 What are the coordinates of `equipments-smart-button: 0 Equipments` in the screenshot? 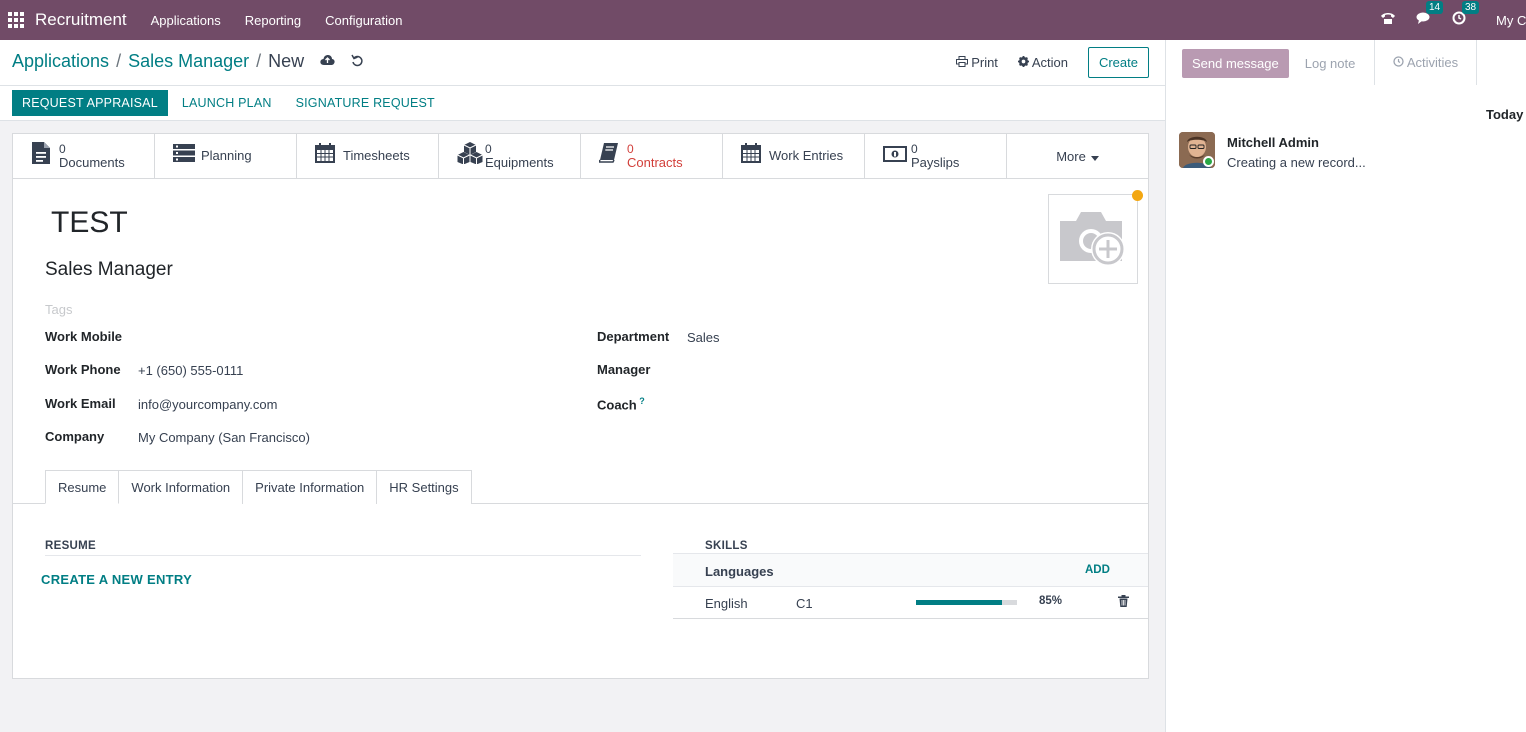 It's located at (510, 156).